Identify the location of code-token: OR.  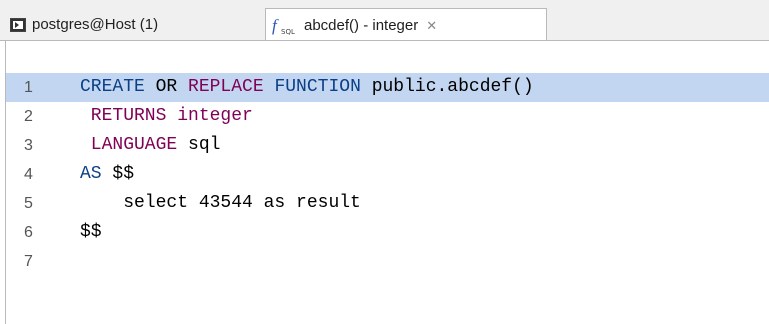
(166, 87).